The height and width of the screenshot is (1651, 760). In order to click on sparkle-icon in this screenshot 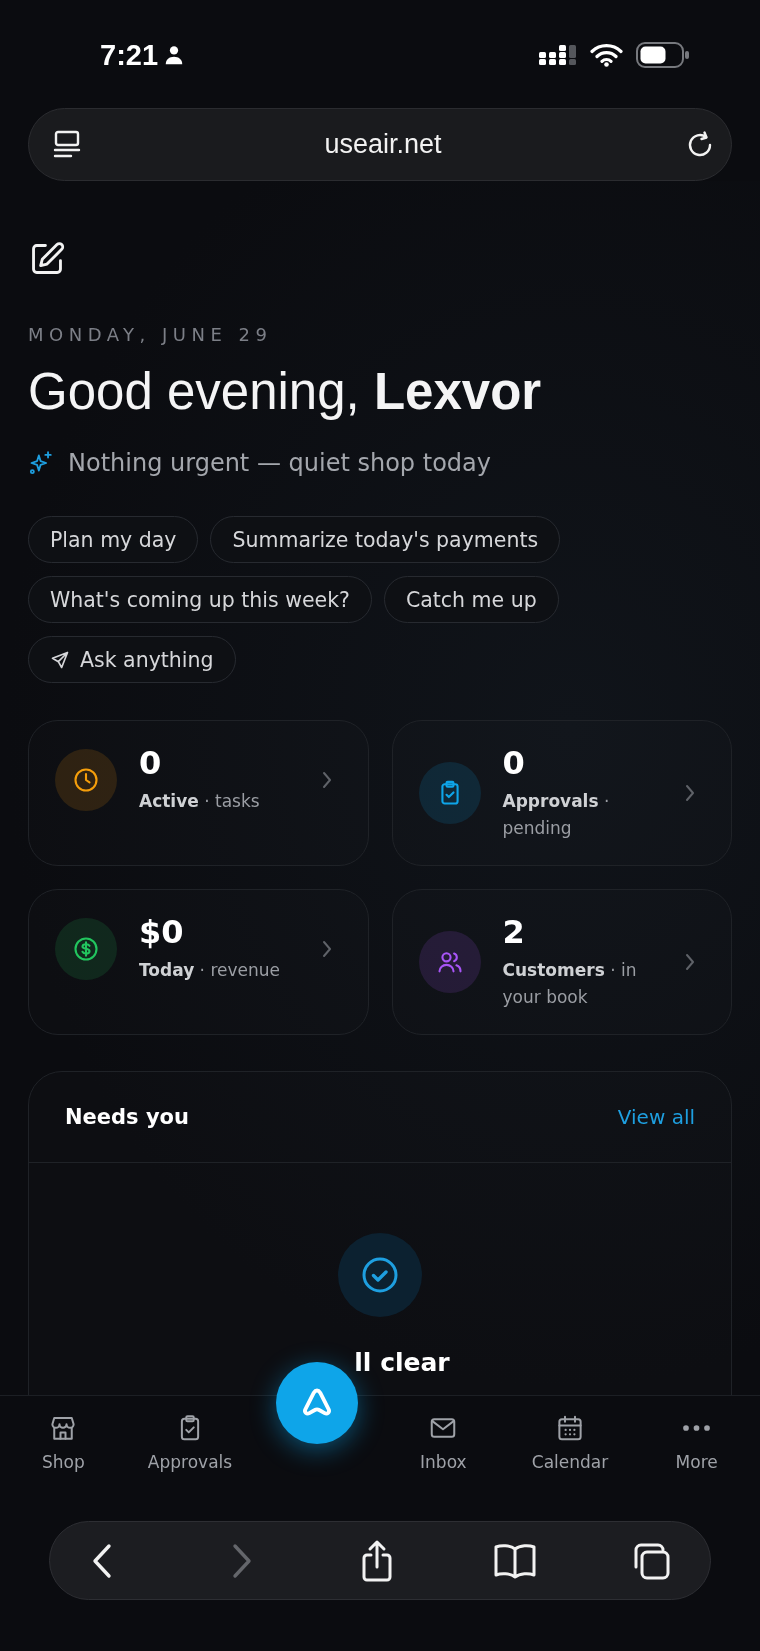, I will do `click(41, 463)`.